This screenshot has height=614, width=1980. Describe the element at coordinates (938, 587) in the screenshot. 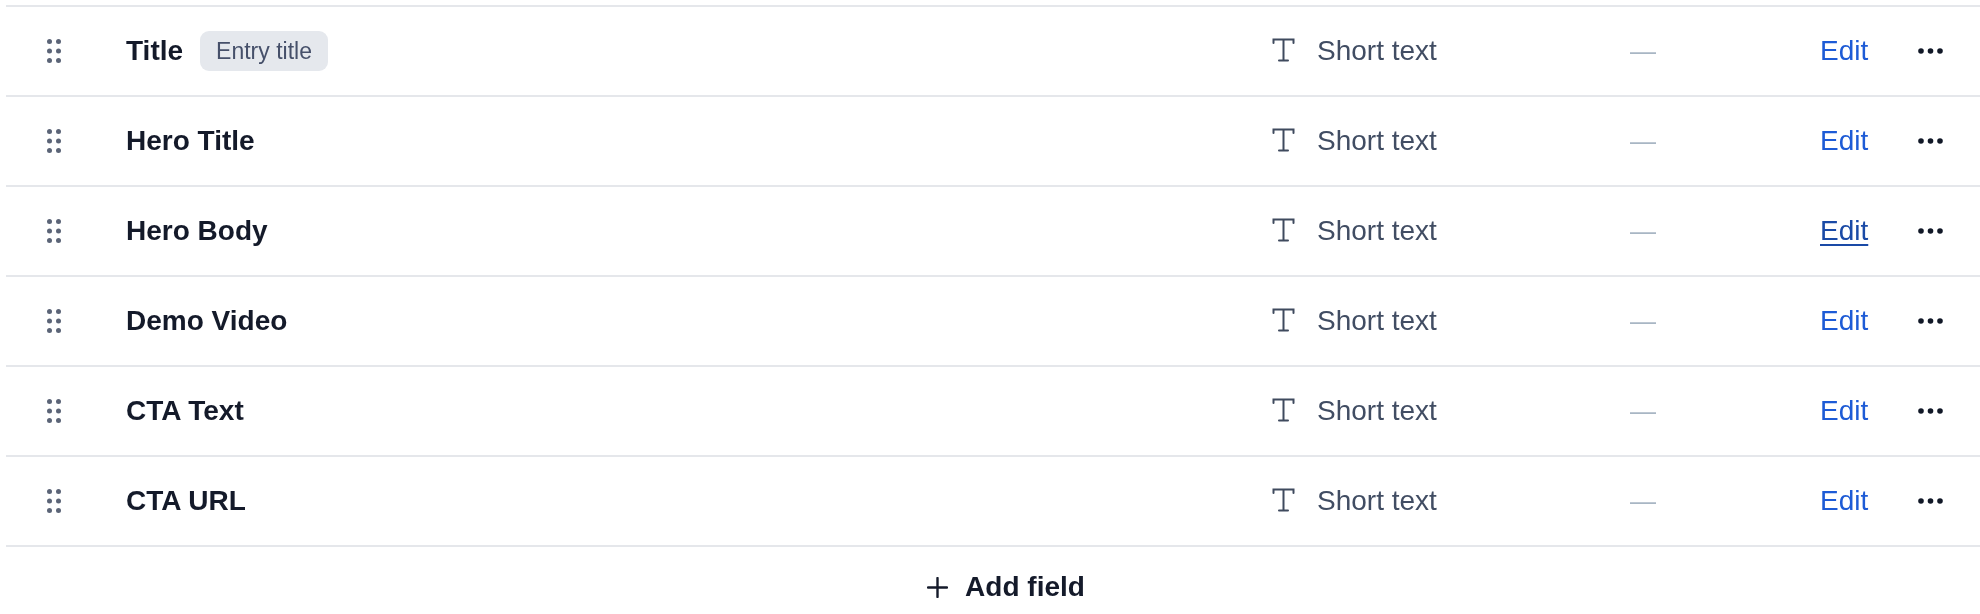

I see `plus-icon` at that location.